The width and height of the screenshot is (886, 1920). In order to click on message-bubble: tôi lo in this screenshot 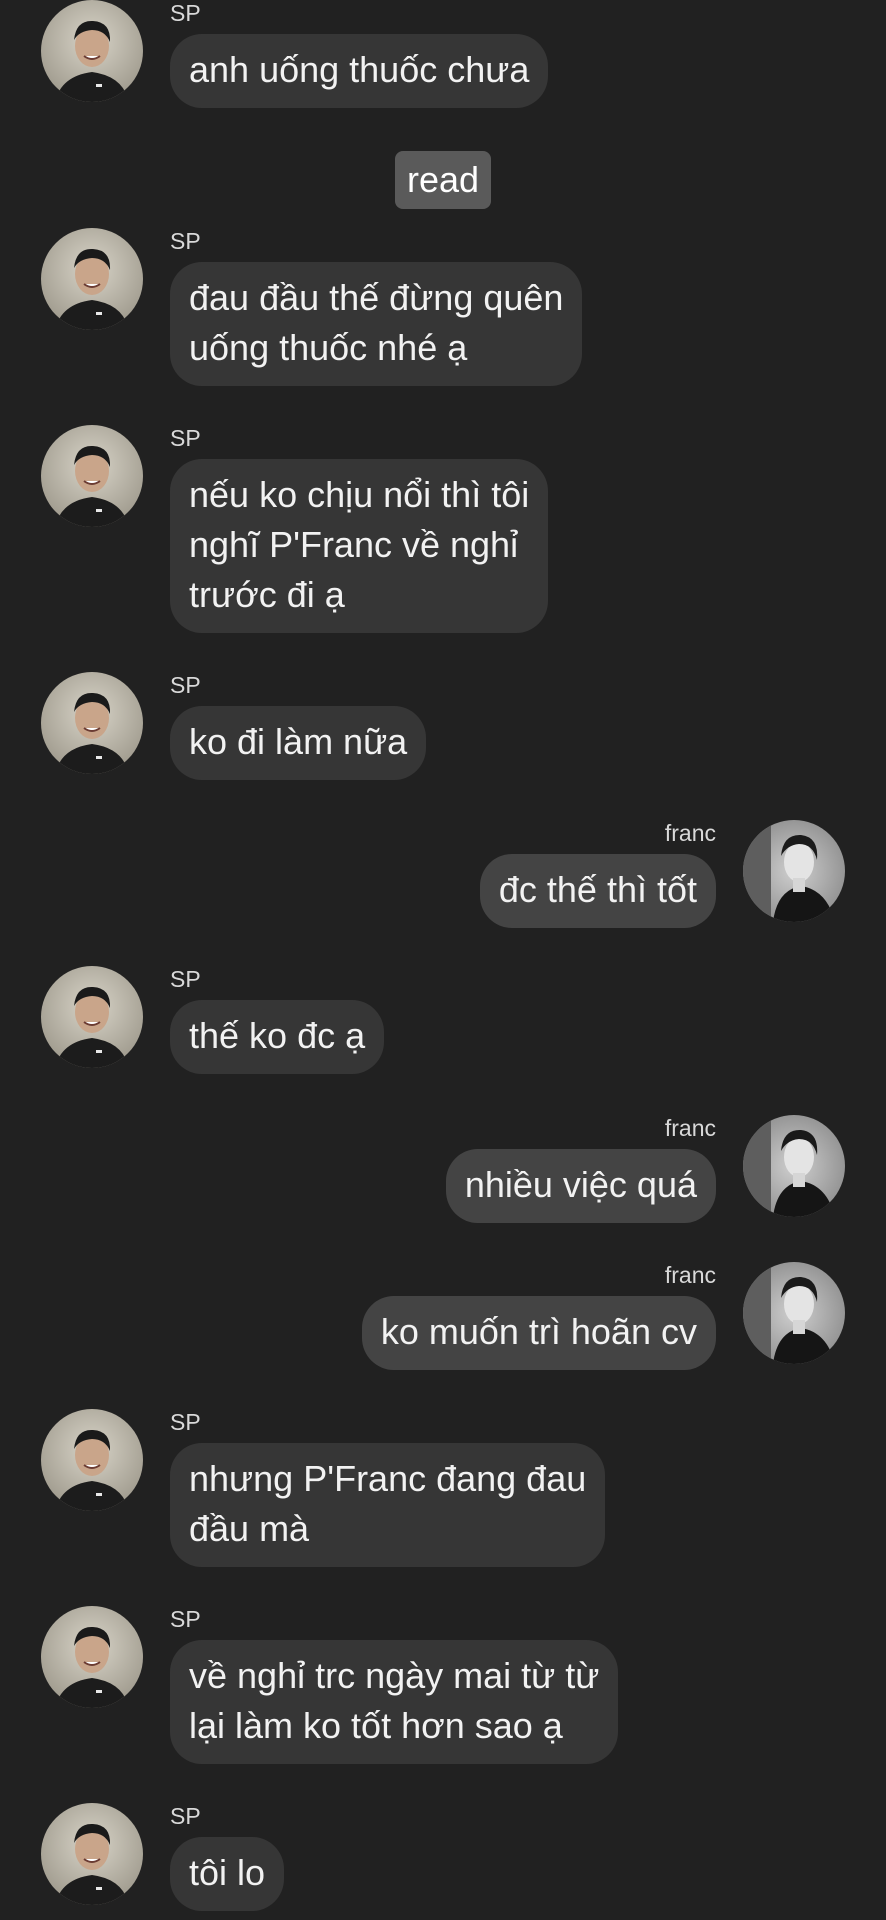, I will do `click(227, 1874)`.